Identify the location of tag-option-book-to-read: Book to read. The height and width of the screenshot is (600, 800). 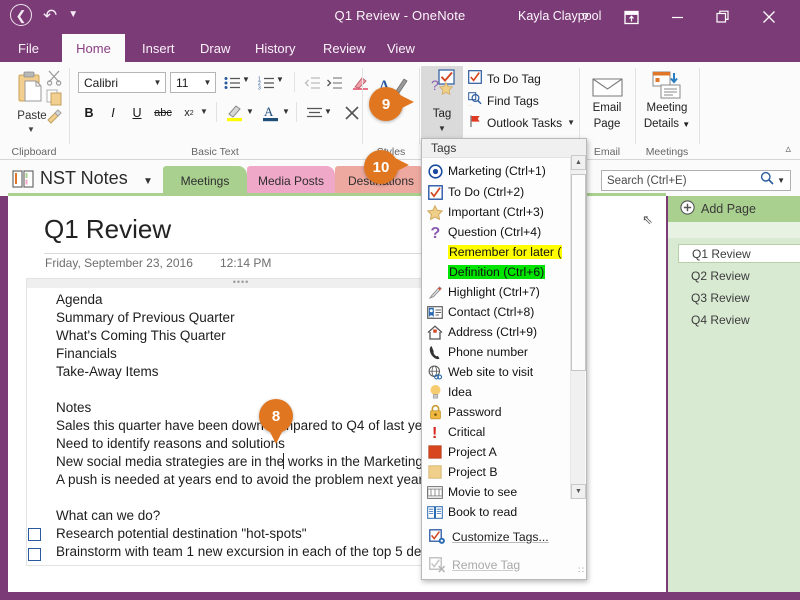
(489, 512).